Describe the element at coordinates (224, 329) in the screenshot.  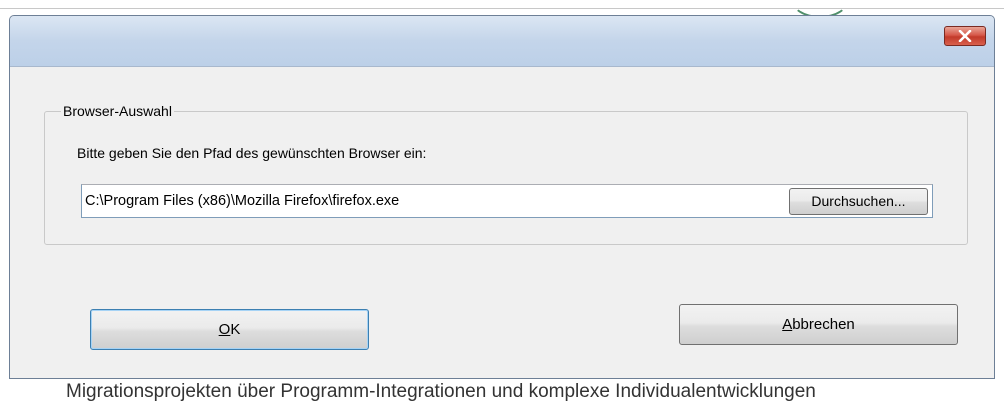
I see `ok-mnemonic: O` at that location.